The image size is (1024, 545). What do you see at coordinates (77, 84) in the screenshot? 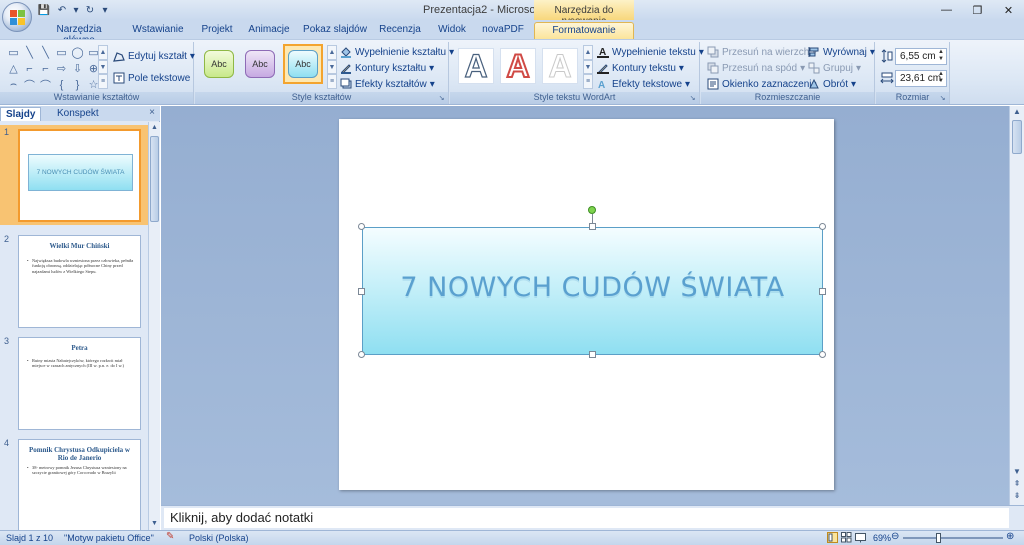
I see `shape-option-17: }` at bounding box center [77, 84].